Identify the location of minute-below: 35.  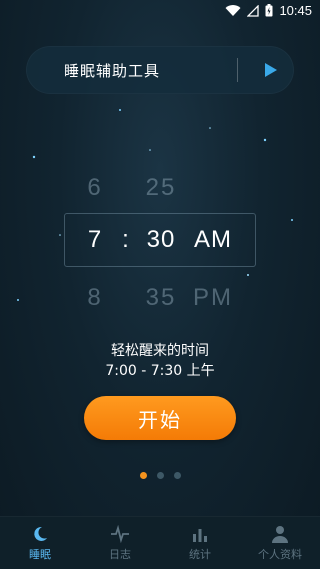
(161, 298).